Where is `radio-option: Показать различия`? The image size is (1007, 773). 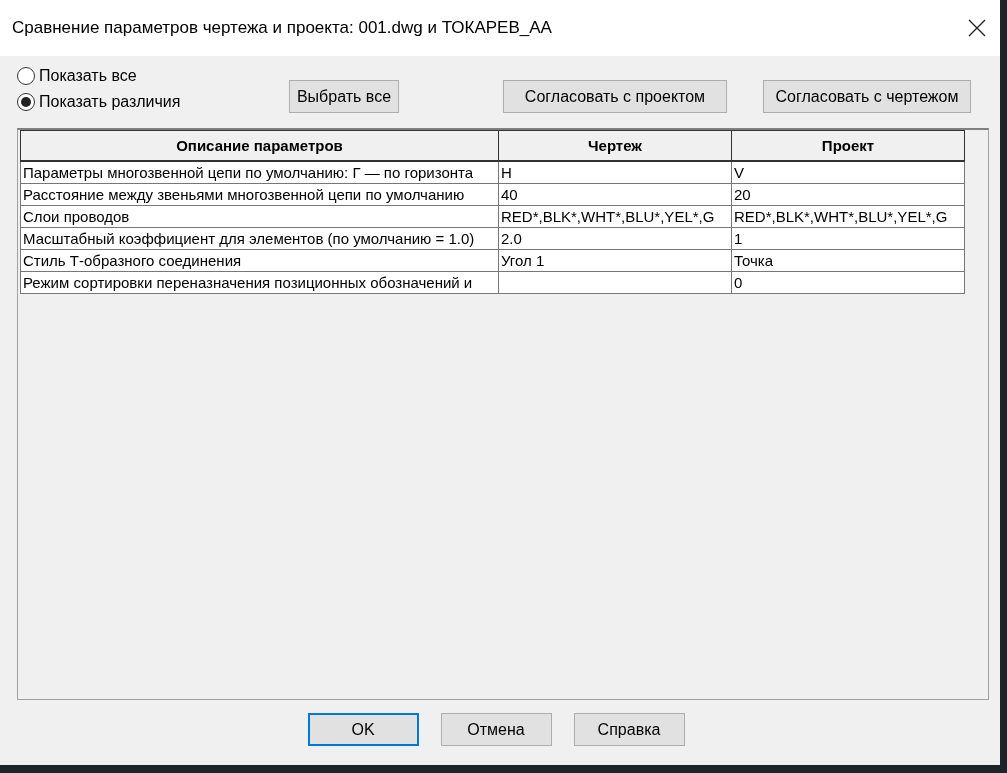
radio-option: Показать различия is located at coordinates (153, 102).